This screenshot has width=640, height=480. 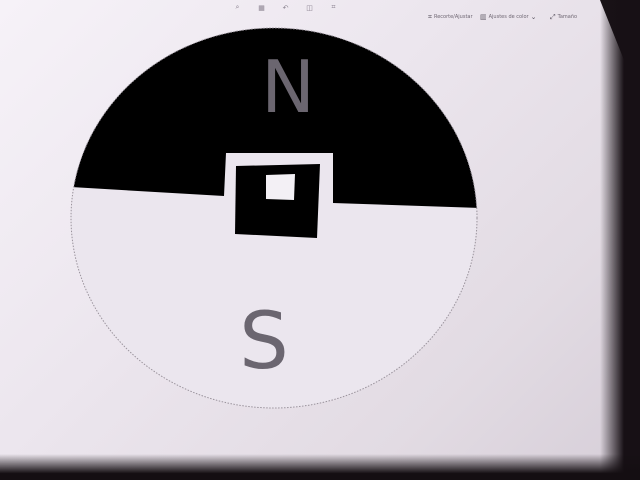 What do you see at coordinates (288, 87) in the screenshot?
I see `north-label: N` at bounding box center [288, 87].